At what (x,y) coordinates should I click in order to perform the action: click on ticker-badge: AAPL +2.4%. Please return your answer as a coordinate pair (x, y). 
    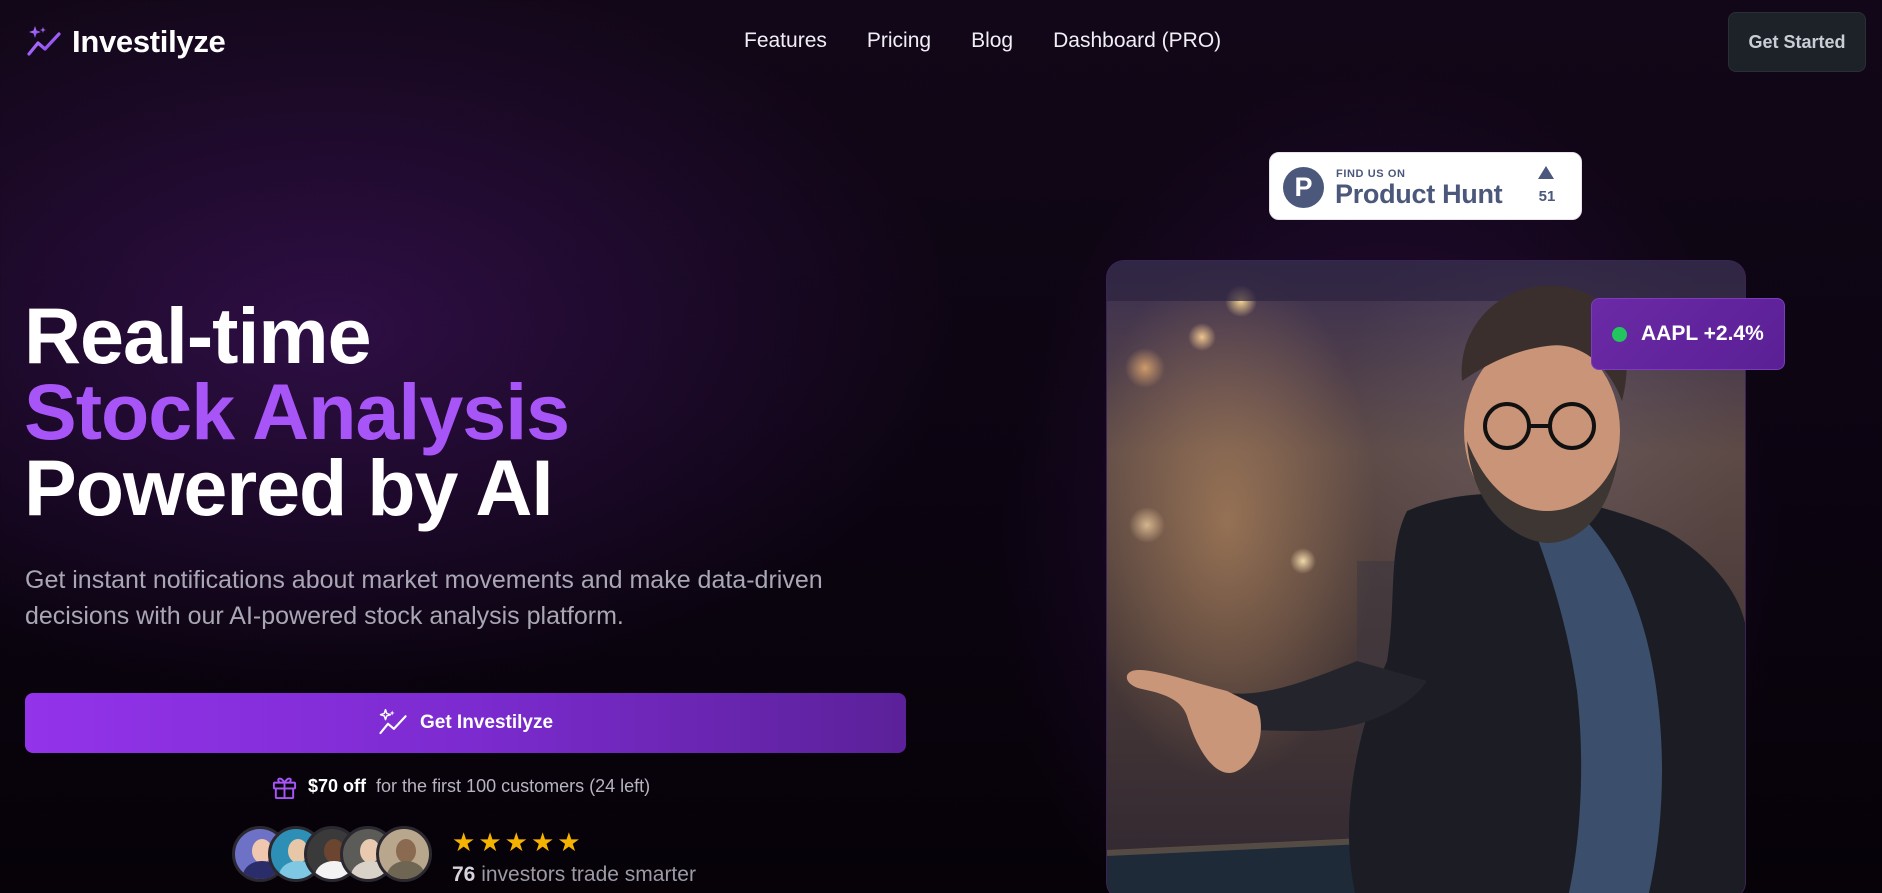
    Looking at the image, I should click on (1688, 334).